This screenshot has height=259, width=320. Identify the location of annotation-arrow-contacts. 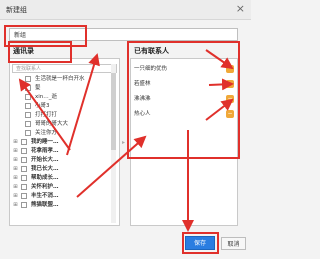
(44, 114).